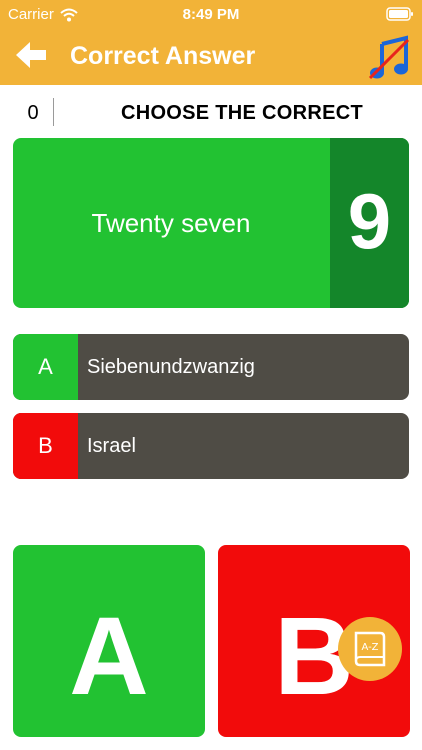 The image size is (422, 750). What do you see at coordinates (242, 113) in the screenshot?
I see `instruction-text: CHOOSE THE CORRECT` at bounding box center [242, 113].